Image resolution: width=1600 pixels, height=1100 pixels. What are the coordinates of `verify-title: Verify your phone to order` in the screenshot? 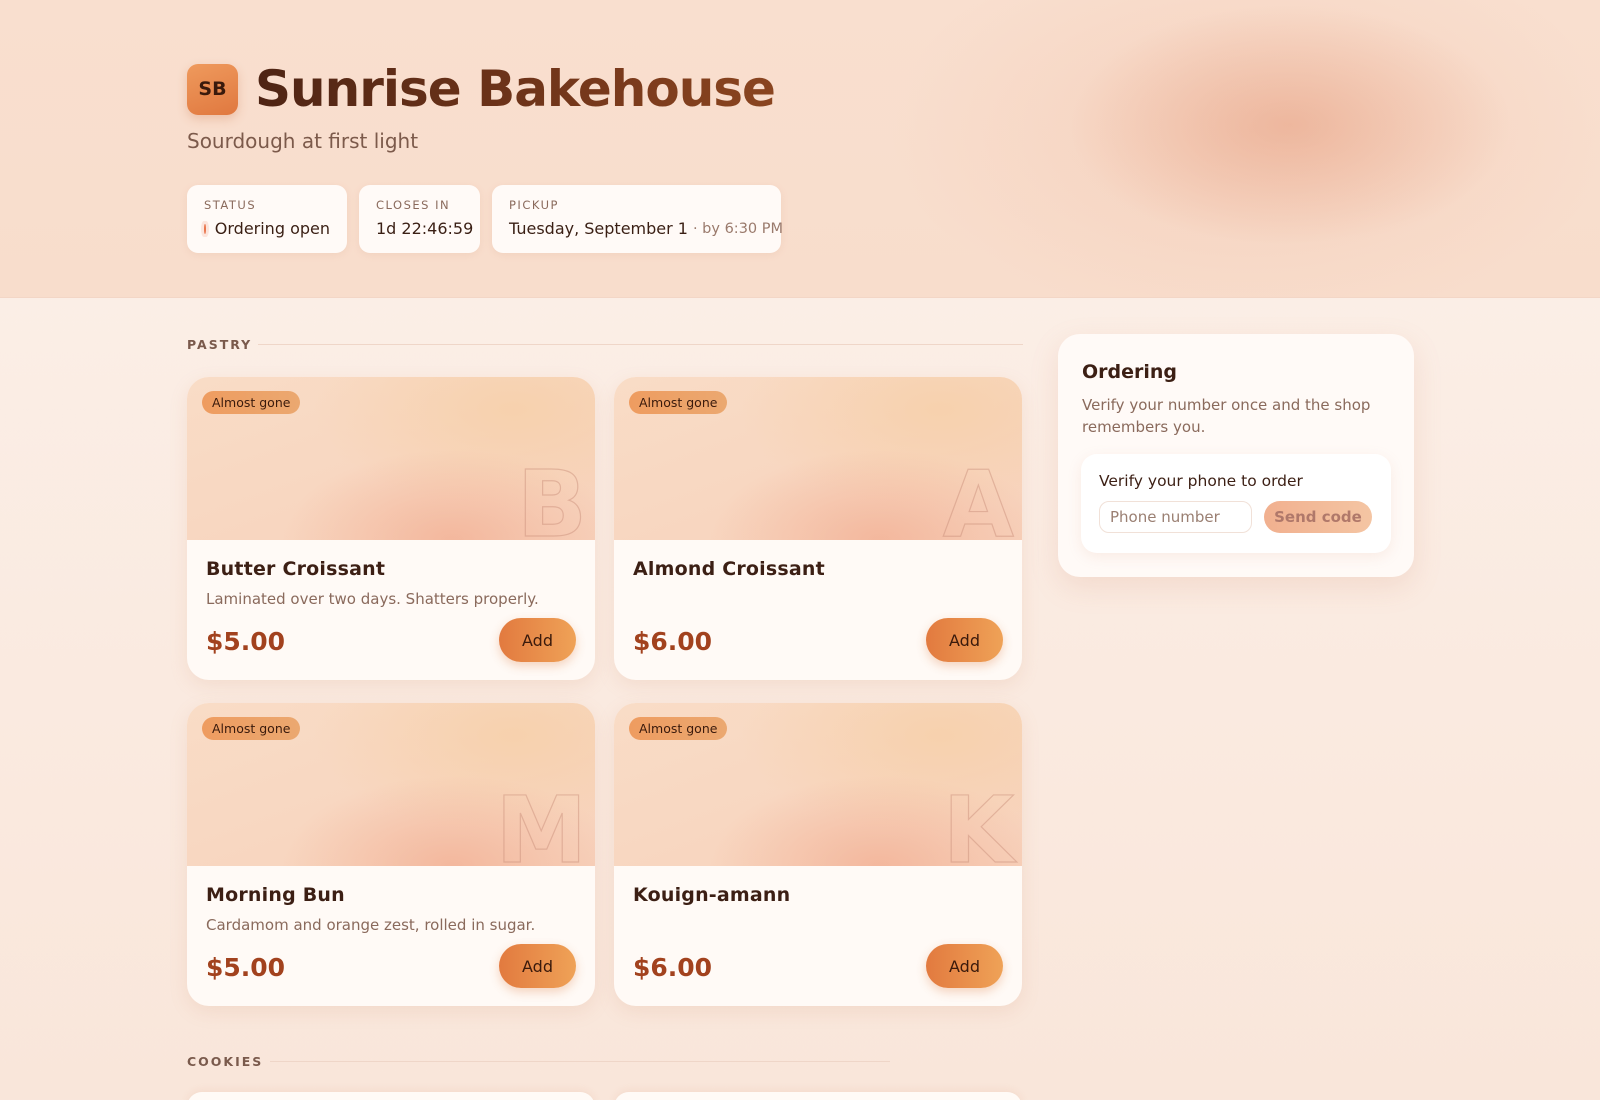 It's located at (1201, 481).